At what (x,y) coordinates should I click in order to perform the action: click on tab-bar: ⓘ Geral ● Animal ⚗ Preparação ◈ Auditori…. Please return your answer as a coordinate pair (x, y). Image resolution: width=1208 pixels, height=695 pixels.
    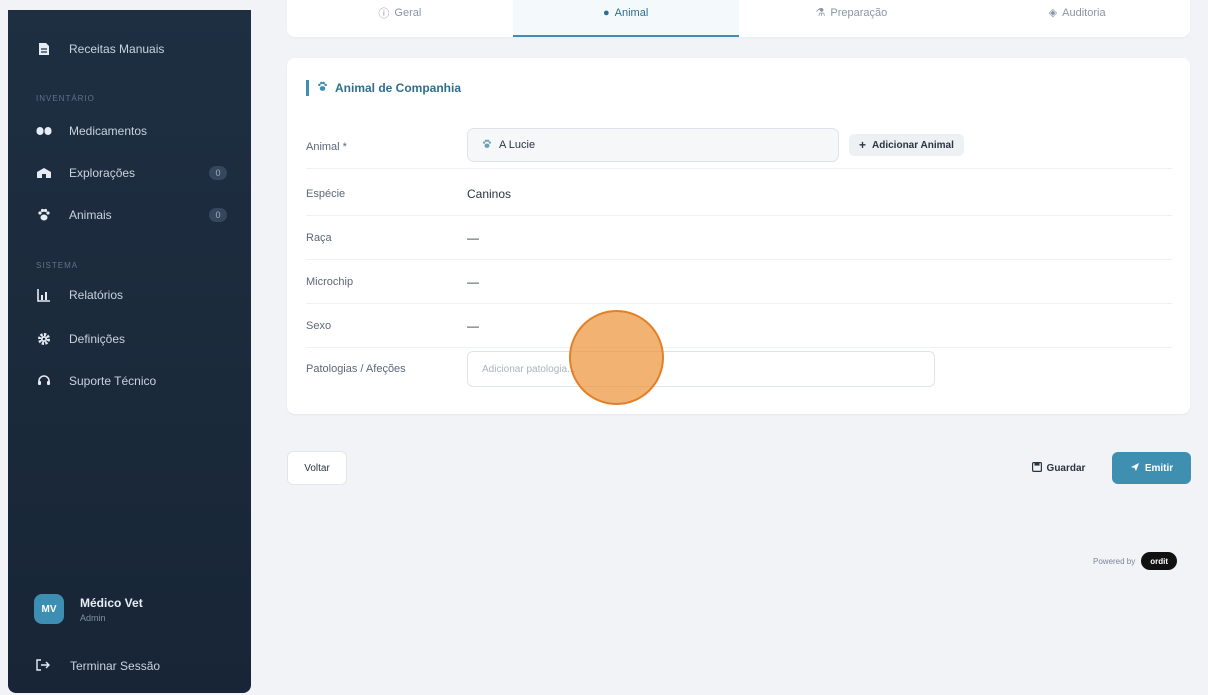
    Looking at the image, I should click on (738, 18).